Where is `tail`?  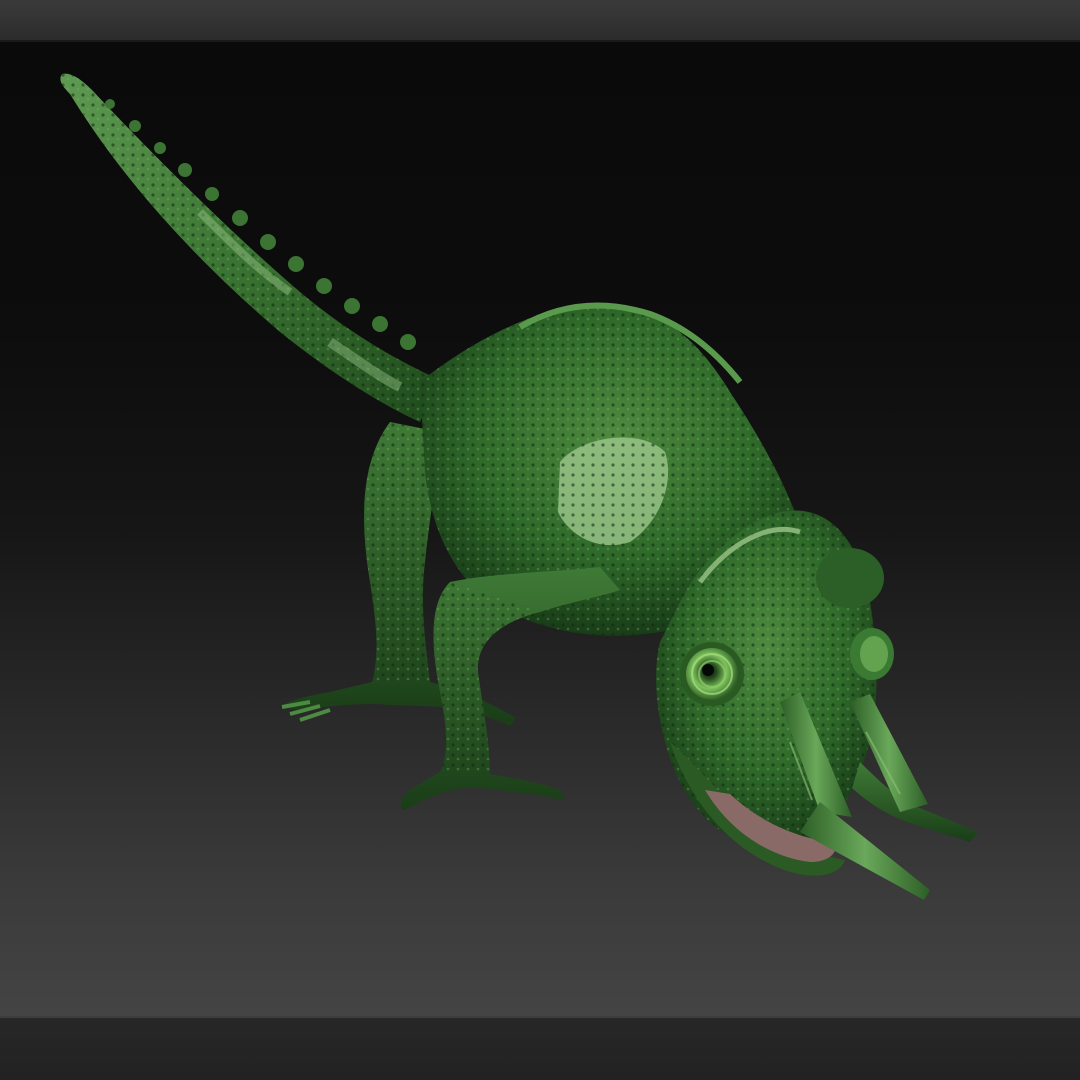
tail is located at coordinates (250, 247).